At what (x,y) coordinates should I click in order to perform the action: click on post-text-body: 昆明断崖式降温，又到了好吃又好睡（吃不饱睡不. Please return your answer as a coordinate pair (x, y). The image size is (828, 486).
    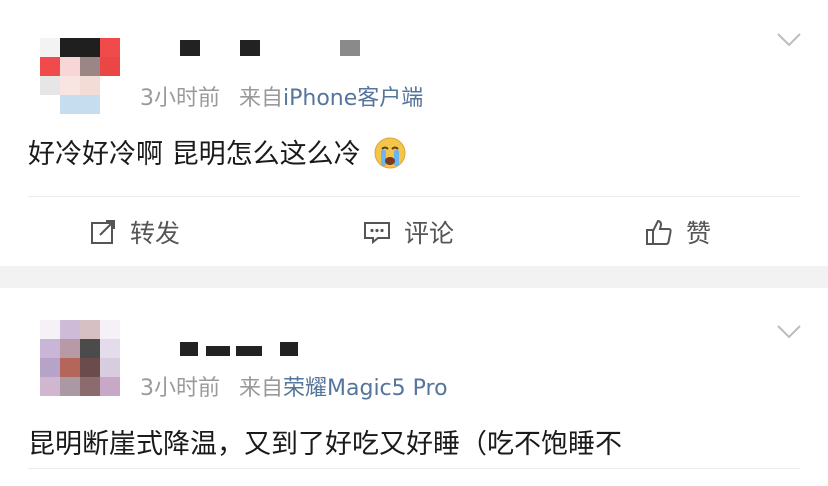
    Looking at the image, I should click on (325, 444).